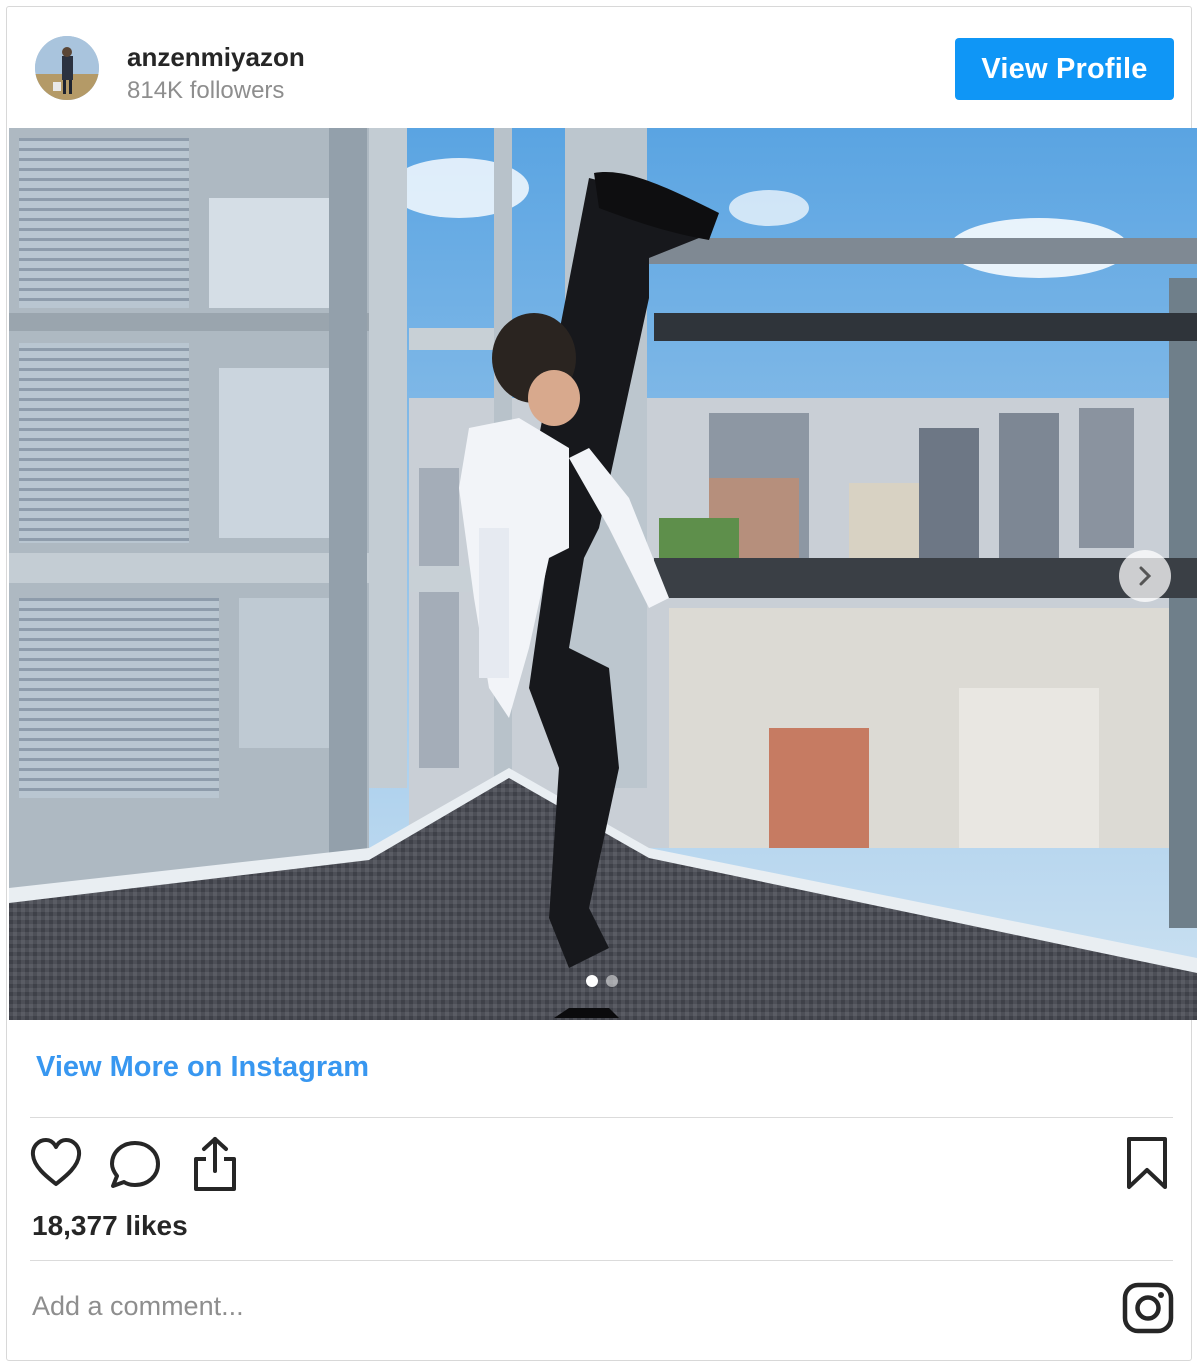 Image resolution: width=1200 pixels, height=1369 pixels. I want to click on username: anzenmiyazon, so click(216, 57).